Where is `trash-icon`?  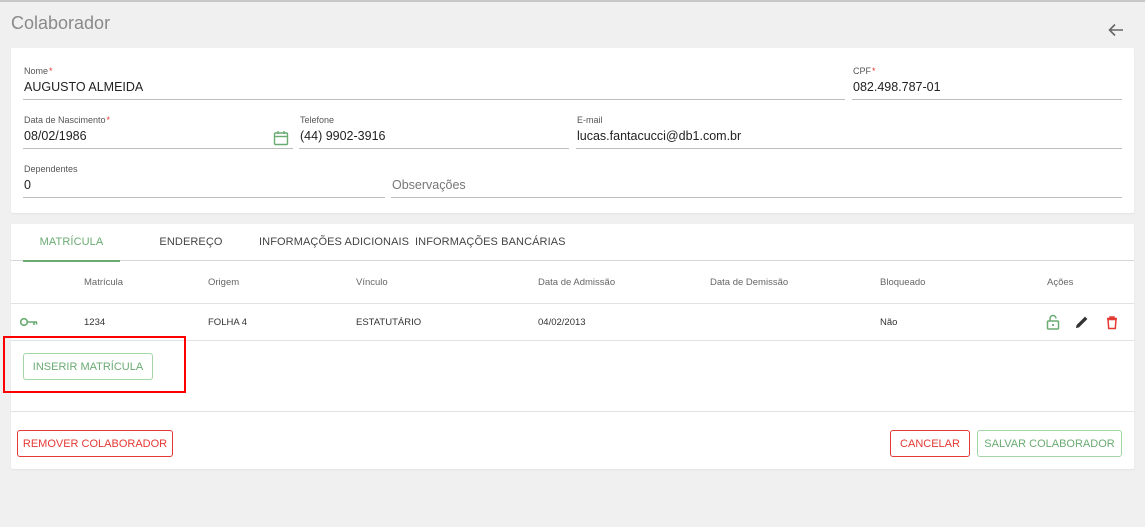
trash-icon is located at coordinates (1112, 322).